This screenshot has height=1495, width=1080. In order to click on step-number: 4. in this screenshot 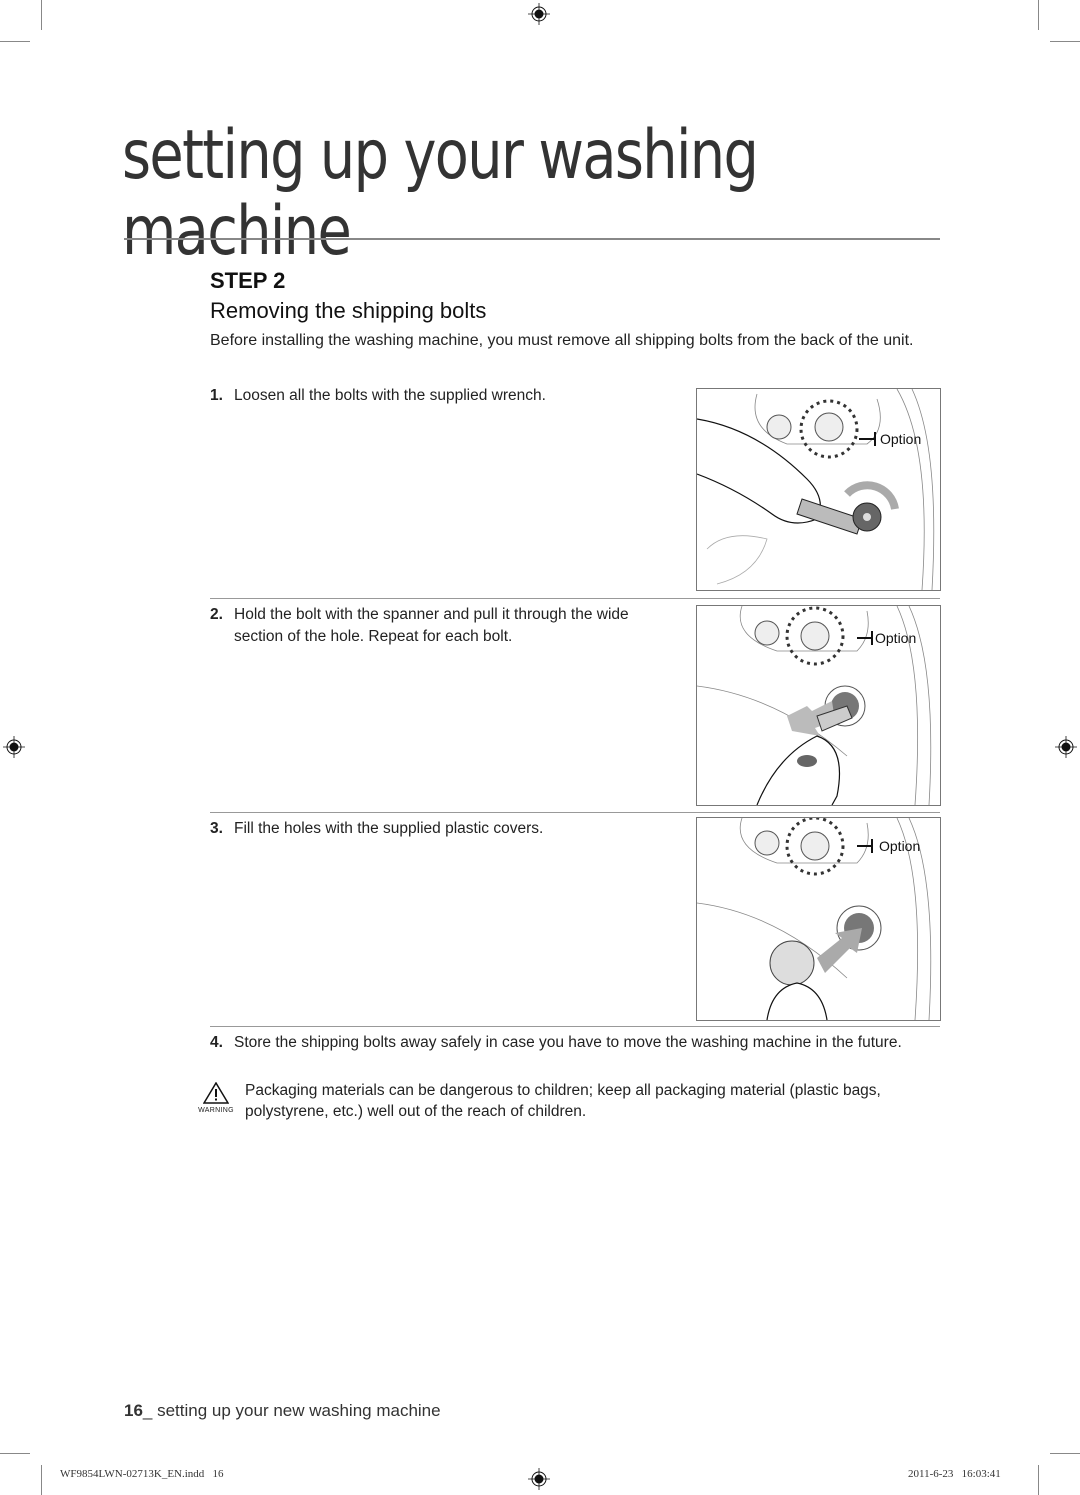, I will do `click(216, 1042)`.